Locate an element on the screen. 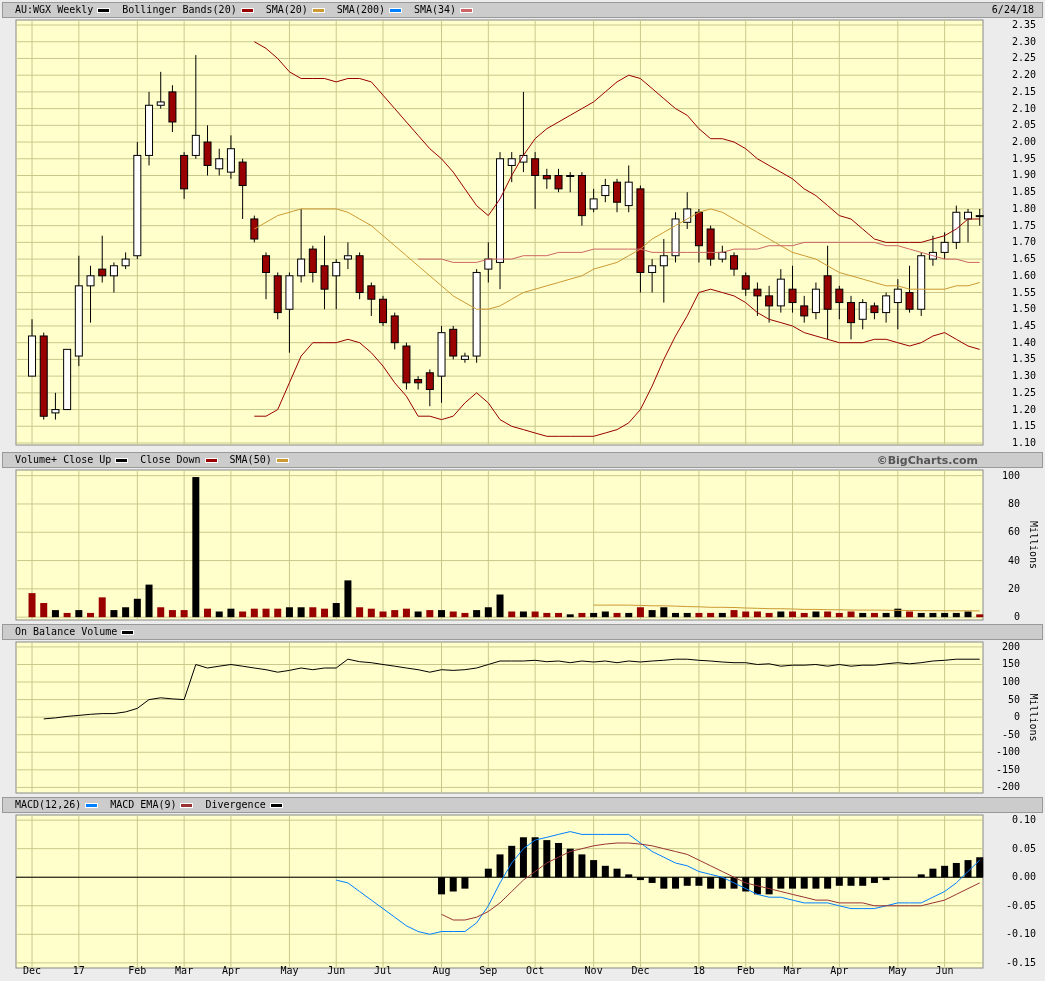 Image resolution: width=1045 pixels, height=981 pixels. axis-label: 2.05 is located at coordinates (1023, 125).